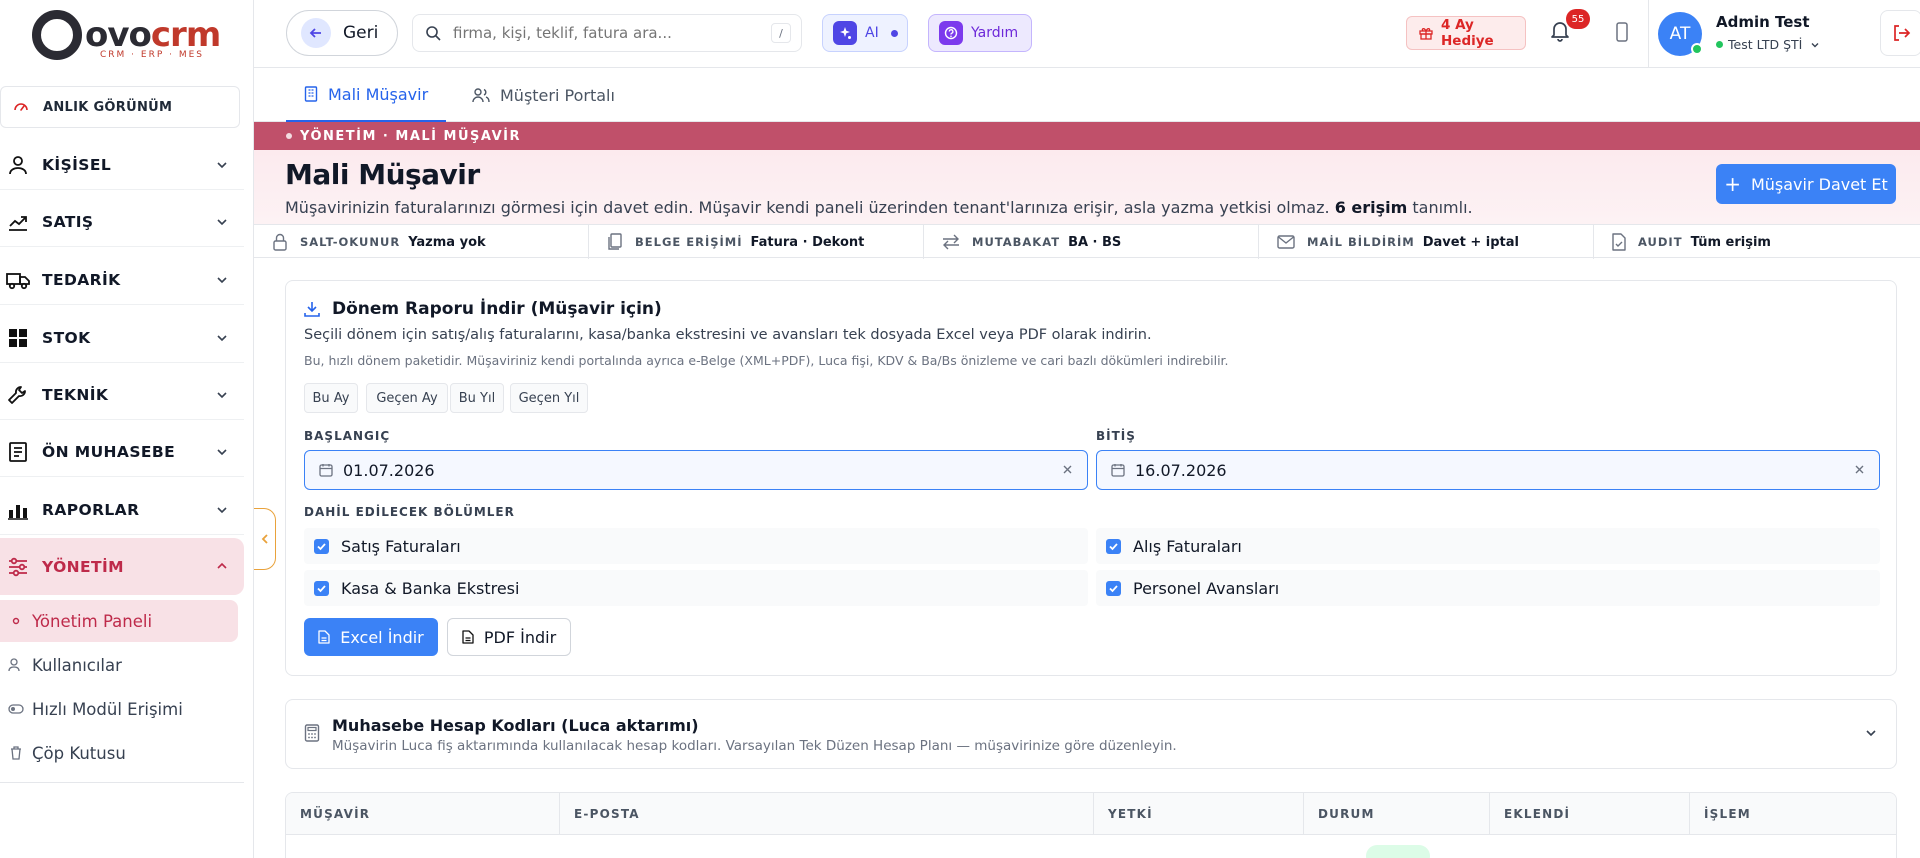  Describe the element at coordinates (1466, 33) in the screenshot. I see `gift-promo-button: 4 Ay Hediye` at that location.